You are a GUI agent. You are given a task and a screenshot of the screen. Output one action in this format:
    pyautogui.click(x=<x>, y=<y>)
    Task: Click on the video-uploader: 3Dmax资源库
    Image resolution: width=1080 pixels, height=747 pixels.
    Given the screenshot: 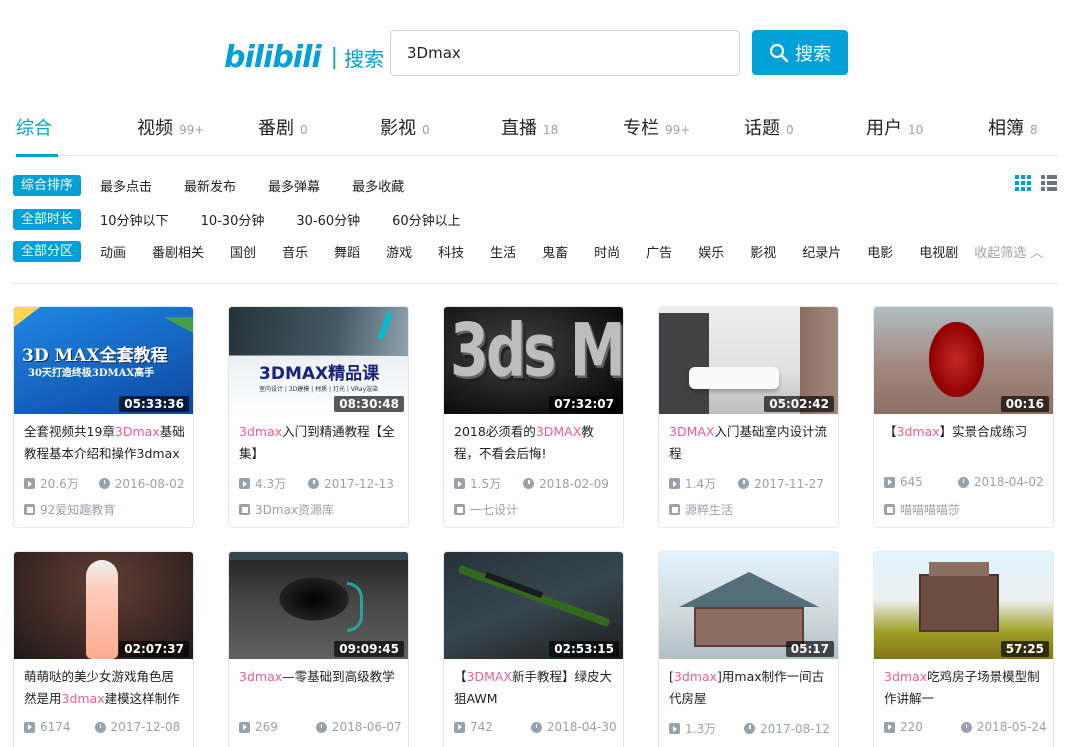 What is the action you would take?
    pyautogui.click(x=286, y=509)
    